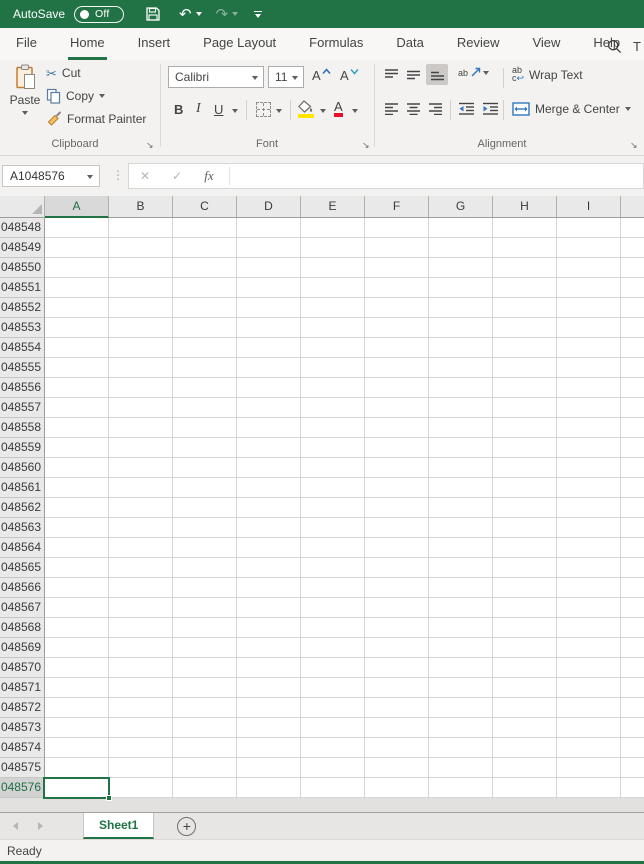 Image resolution: width=644 pixels, height=864 pixels. What do you see at coordinates (22, 788) in the screenshot?
I see `row-header-048576: 048576` at bounding box center [22, 788].